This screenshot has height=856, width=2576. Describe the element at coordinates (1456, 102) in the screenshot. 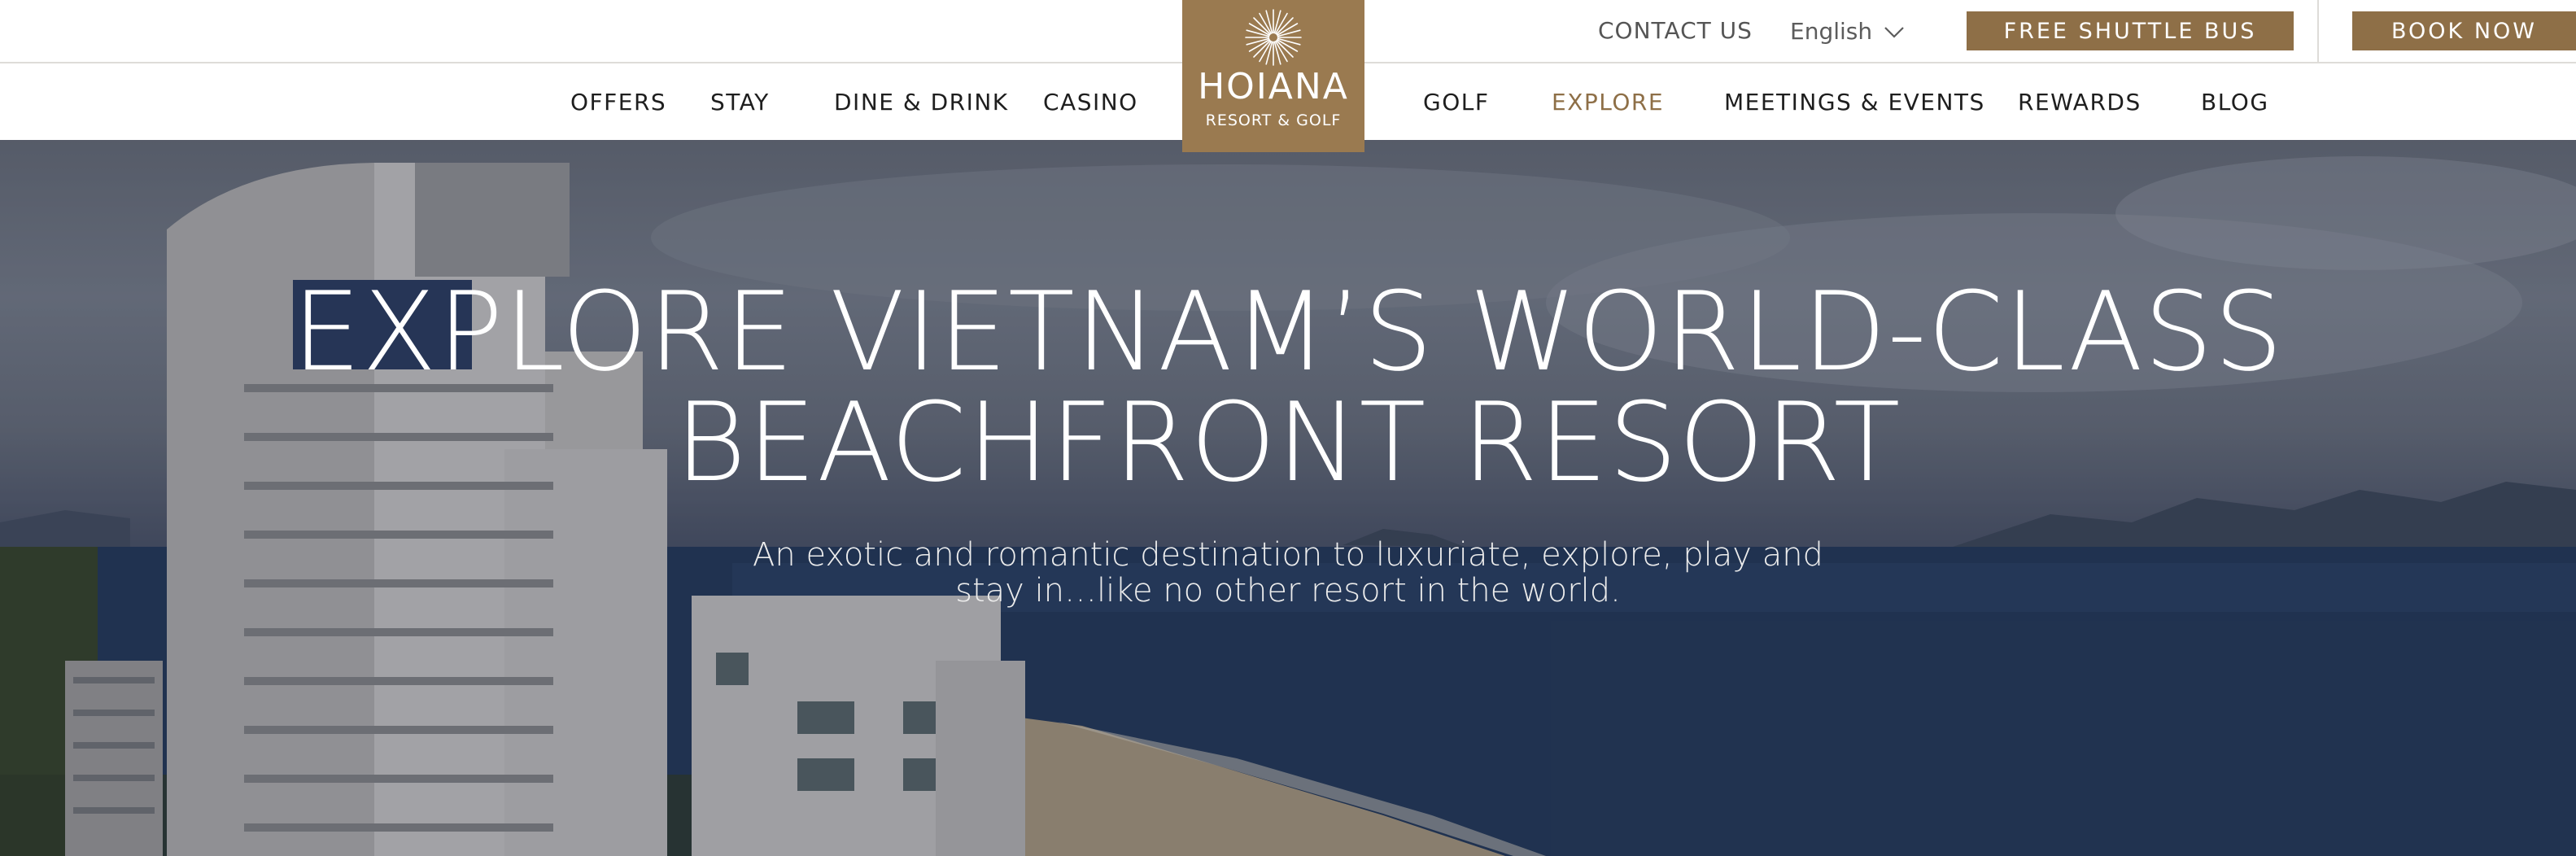

I see `nav-item-golf: GOLF` at that location.